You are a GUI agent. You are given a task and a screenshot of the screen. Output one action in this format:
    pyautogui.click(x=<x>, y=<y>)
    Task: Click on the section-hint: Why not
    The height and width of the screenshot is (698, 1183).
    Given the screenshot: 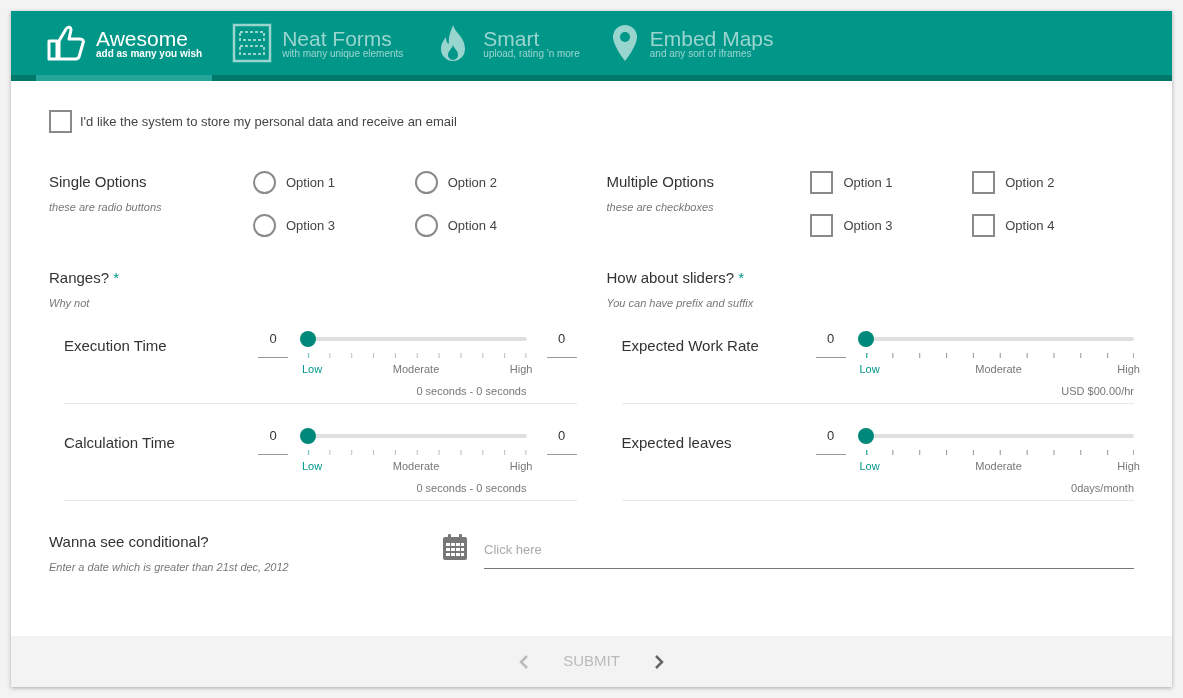 What is the action you would take?
    pyautogui.click(x=70, y=303)
    